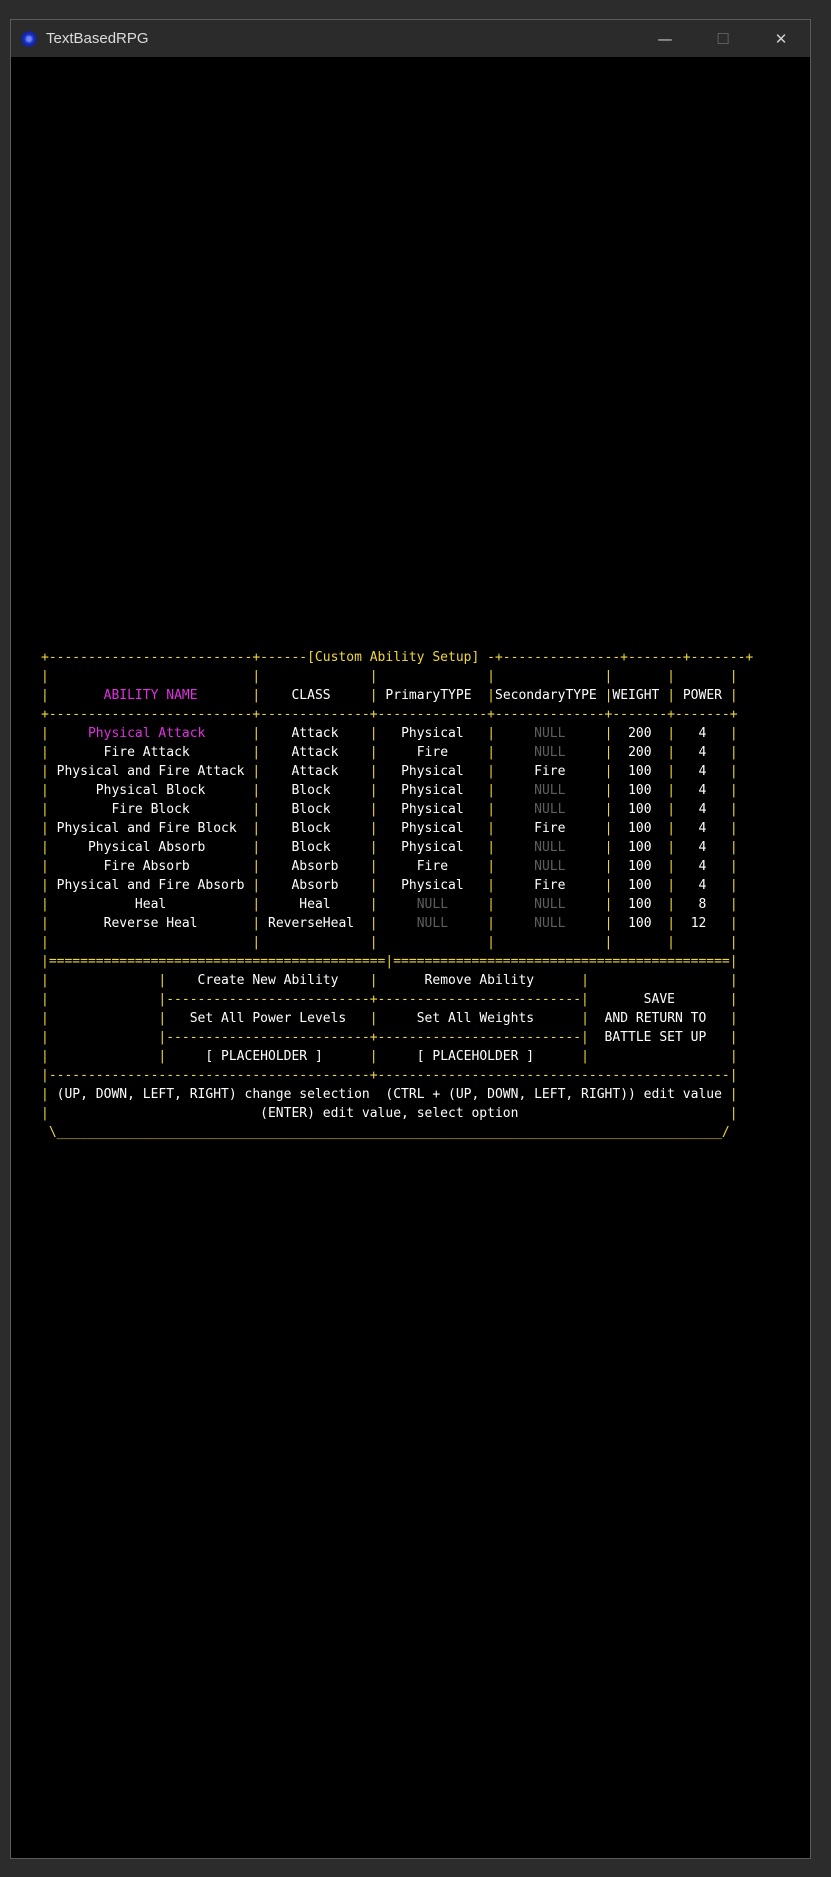 This screenshot has width=831, height=1877. Describe the element at coordinates (151, 923) in the screenshot. I see `ability-name-cell: Reverse Heal` at that location.